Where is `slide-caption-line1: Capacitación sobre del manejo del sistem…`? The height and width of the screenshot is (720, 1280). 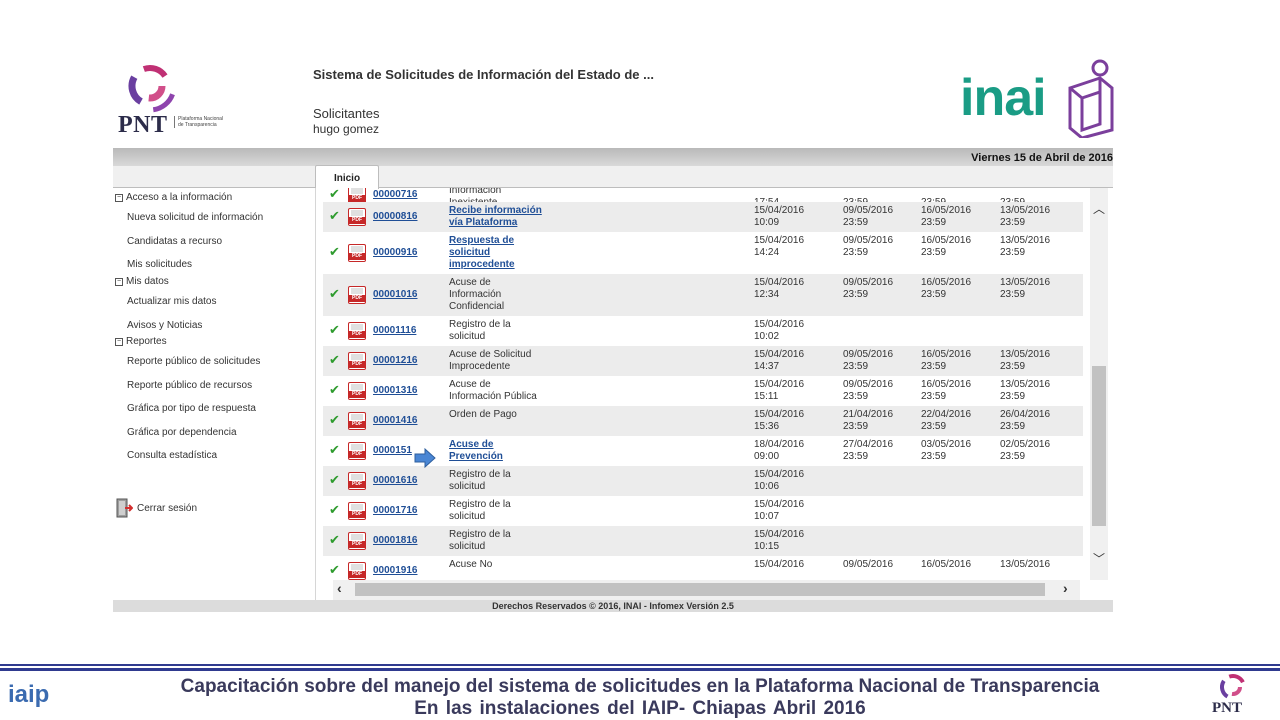
slide-caption-line1: Capacitación sobre del manejo del sistem… is located at coordinates (640, 686).